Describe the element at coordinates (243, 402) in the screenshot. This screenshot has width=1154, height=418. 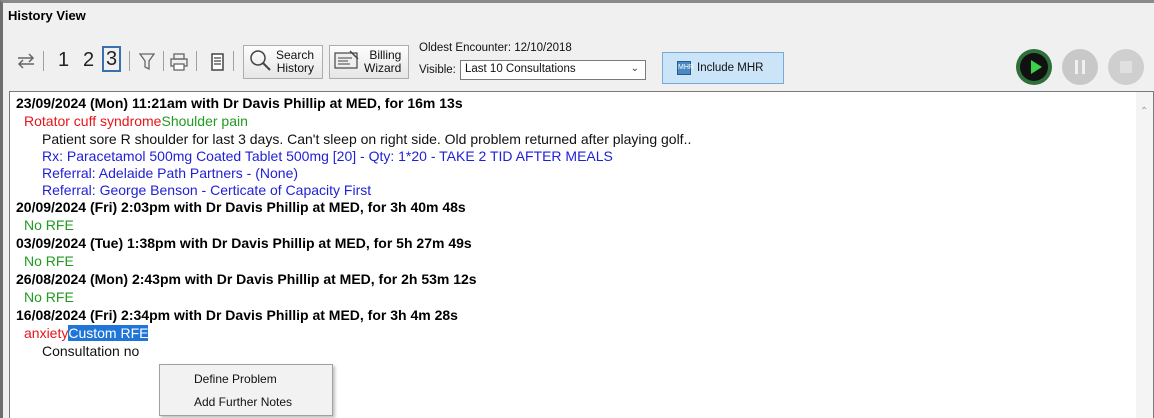
I see `menu-item-add-further-notes: Add Further Notes` at that location.